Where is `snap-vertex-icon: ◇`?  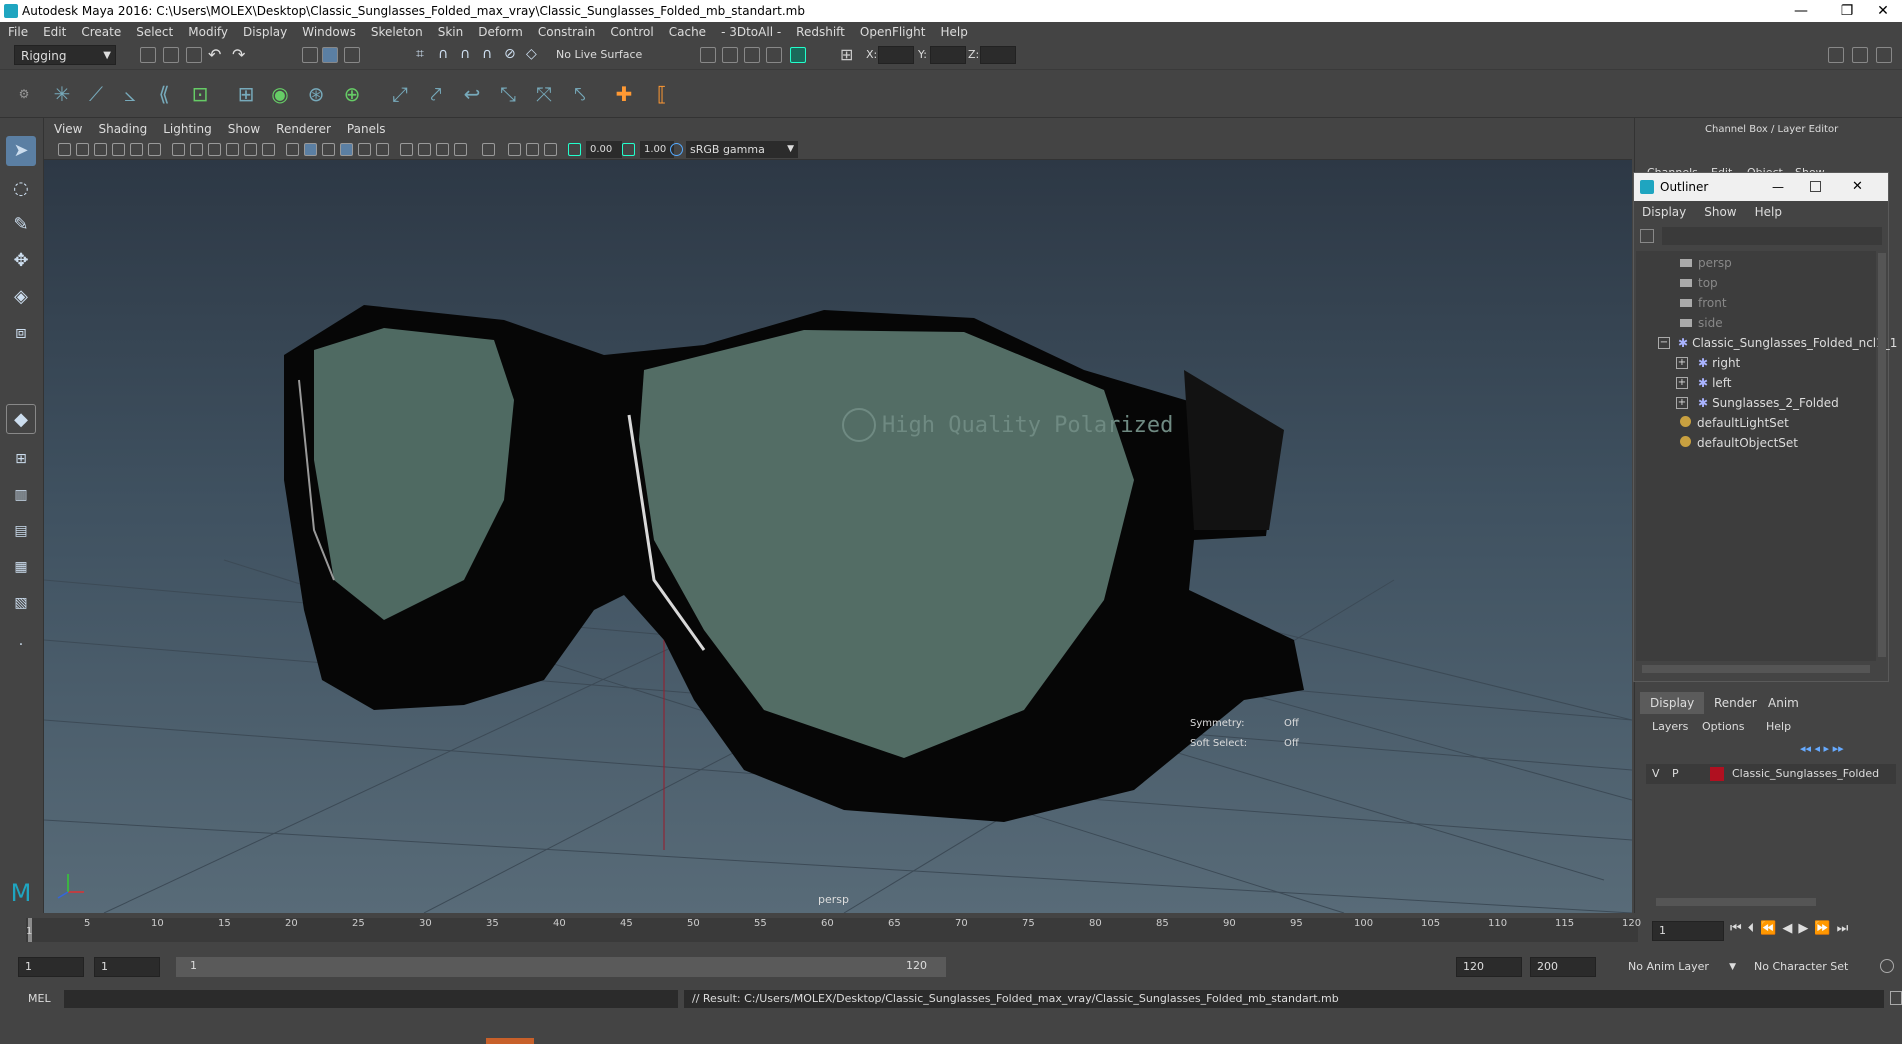
snap-vertex-icon: ◇ is located at coordinates (531, 54).